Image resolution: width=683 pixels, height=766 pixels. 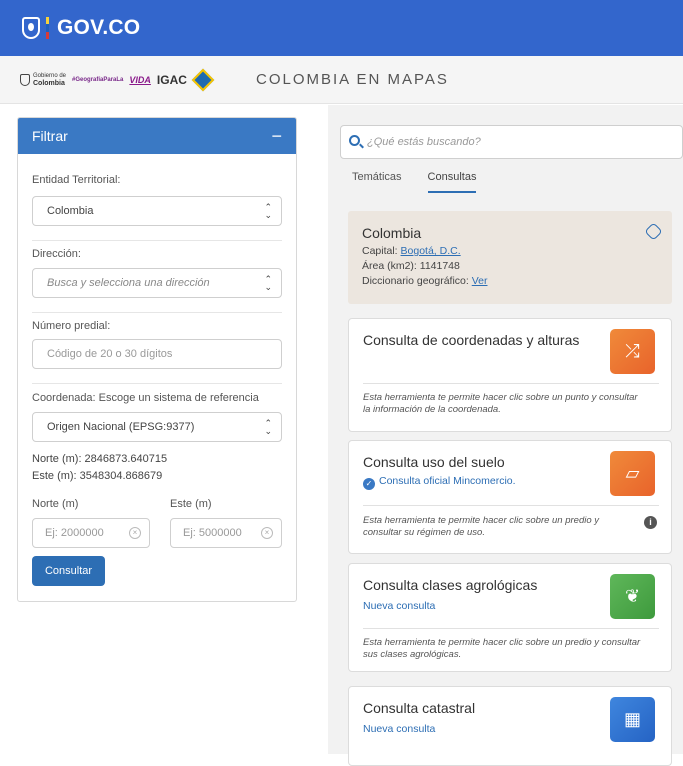 What do you see at coordinates (511, 142) in the screenshot?
I see `search-input: ¿Qué estás buscando?` at bounding box center [511, 142].